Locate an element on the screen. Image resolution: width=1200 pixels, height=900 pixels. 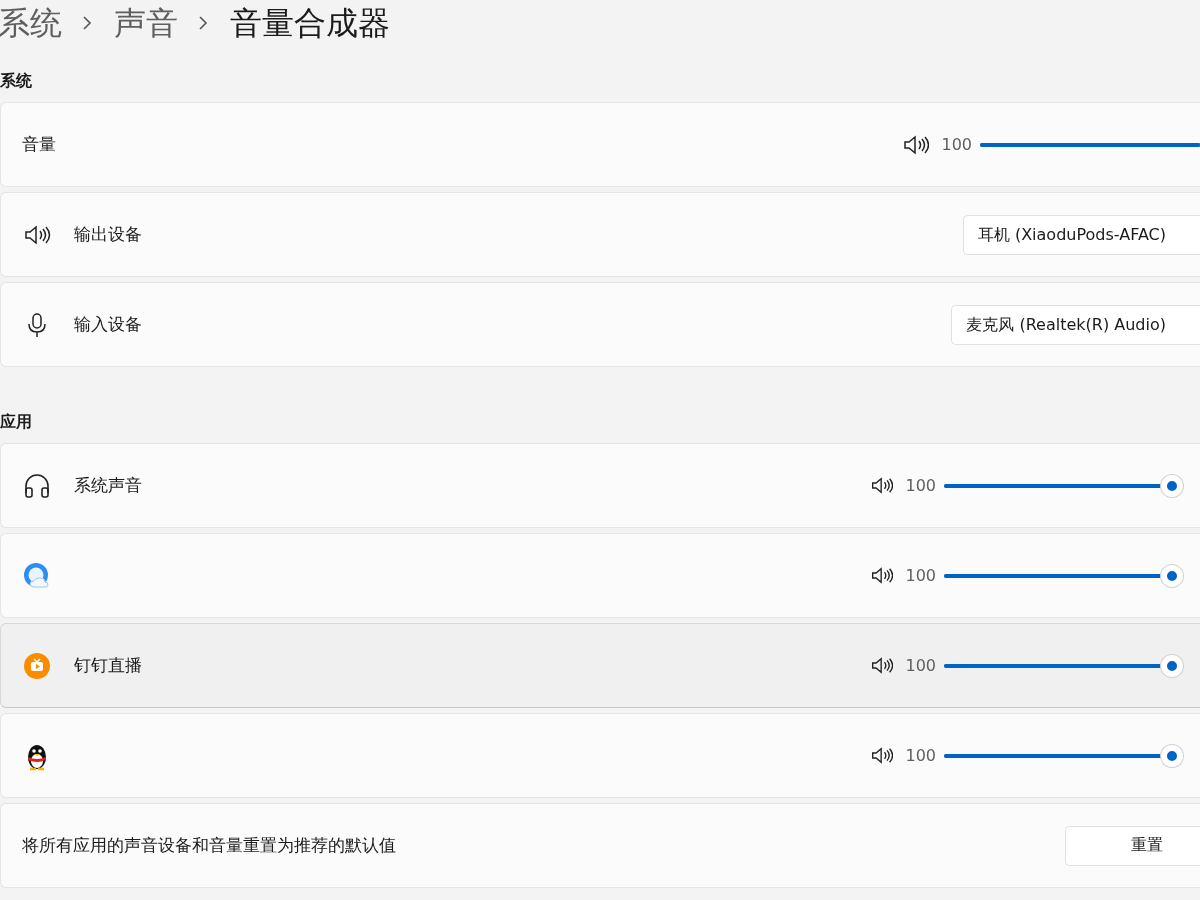
setting-label: 音量 is located at coordinates (39, 144).